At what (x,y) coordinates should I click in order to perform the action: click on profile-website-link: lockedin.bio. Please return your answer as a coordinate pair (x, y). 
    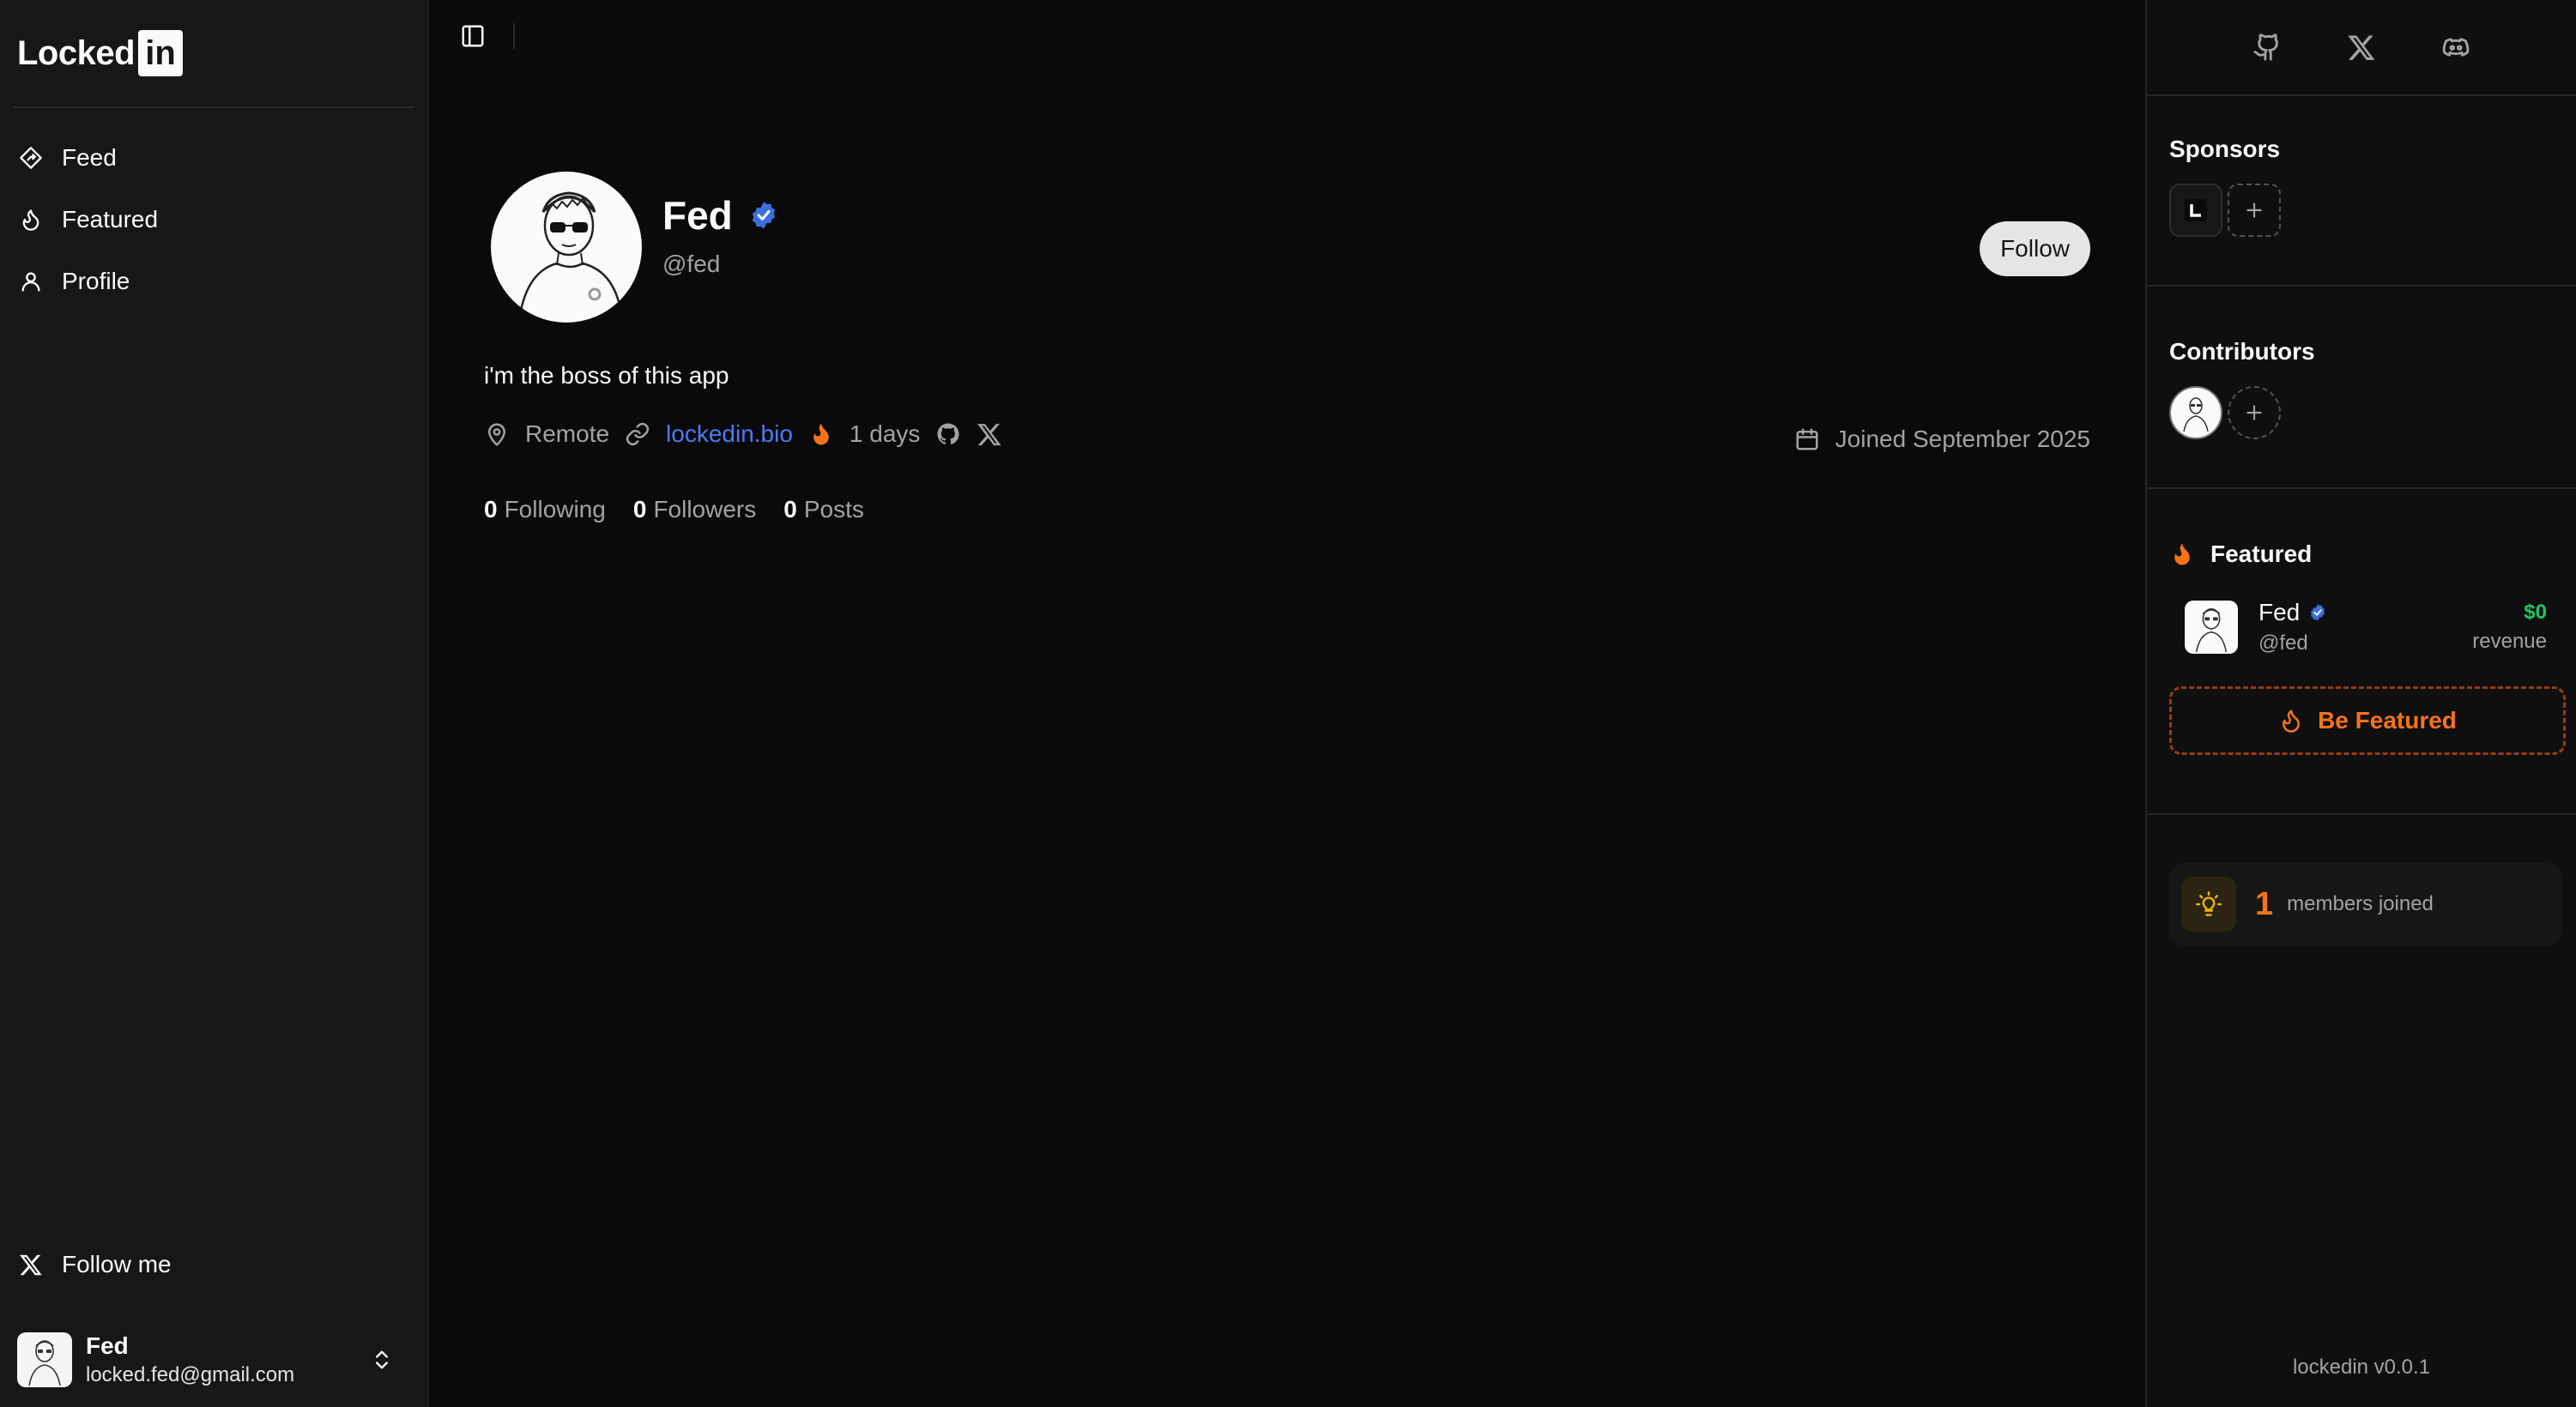
    Looking at the image, I should click on (729, 434).